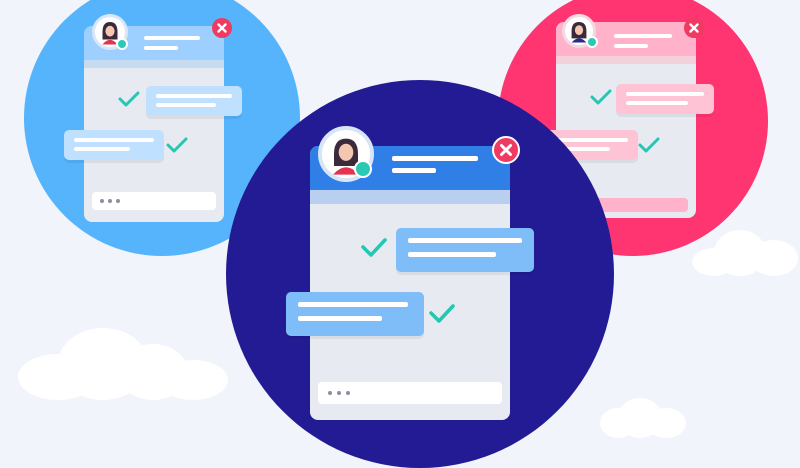  Describe the element at coordinates (643, 36) in the screenshot. I see `right-header-line` at that location.